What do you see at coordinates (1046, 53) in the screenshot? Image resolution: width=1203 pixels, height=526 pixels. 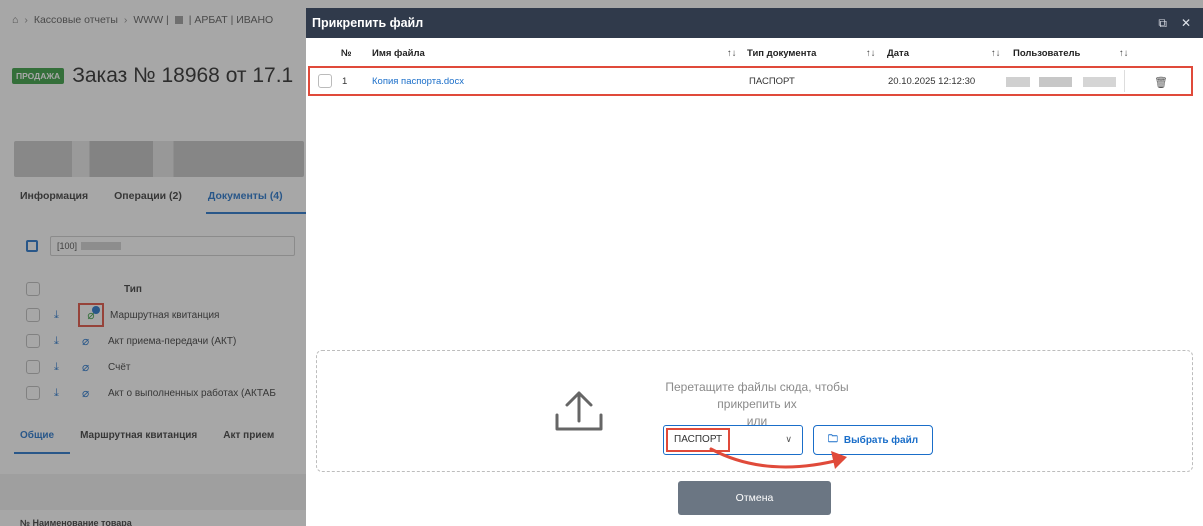 I see `col-user: Пользователь` at bounding box center [1046, 53].